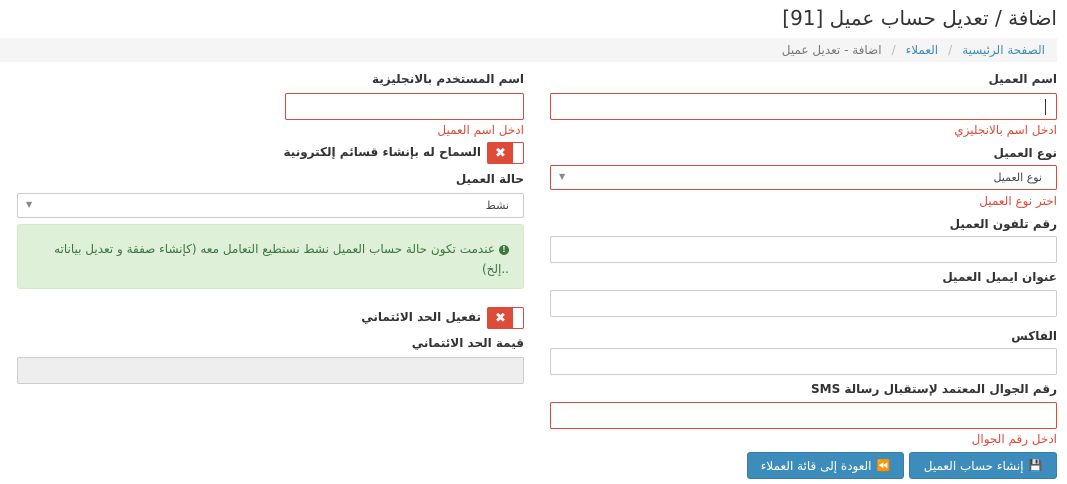 The height and width of the screenshot is (484, 1067). What do you see at coordinates (803, 249) in the screenshot?
I see `phone-input` at bounding box center [803, 249].